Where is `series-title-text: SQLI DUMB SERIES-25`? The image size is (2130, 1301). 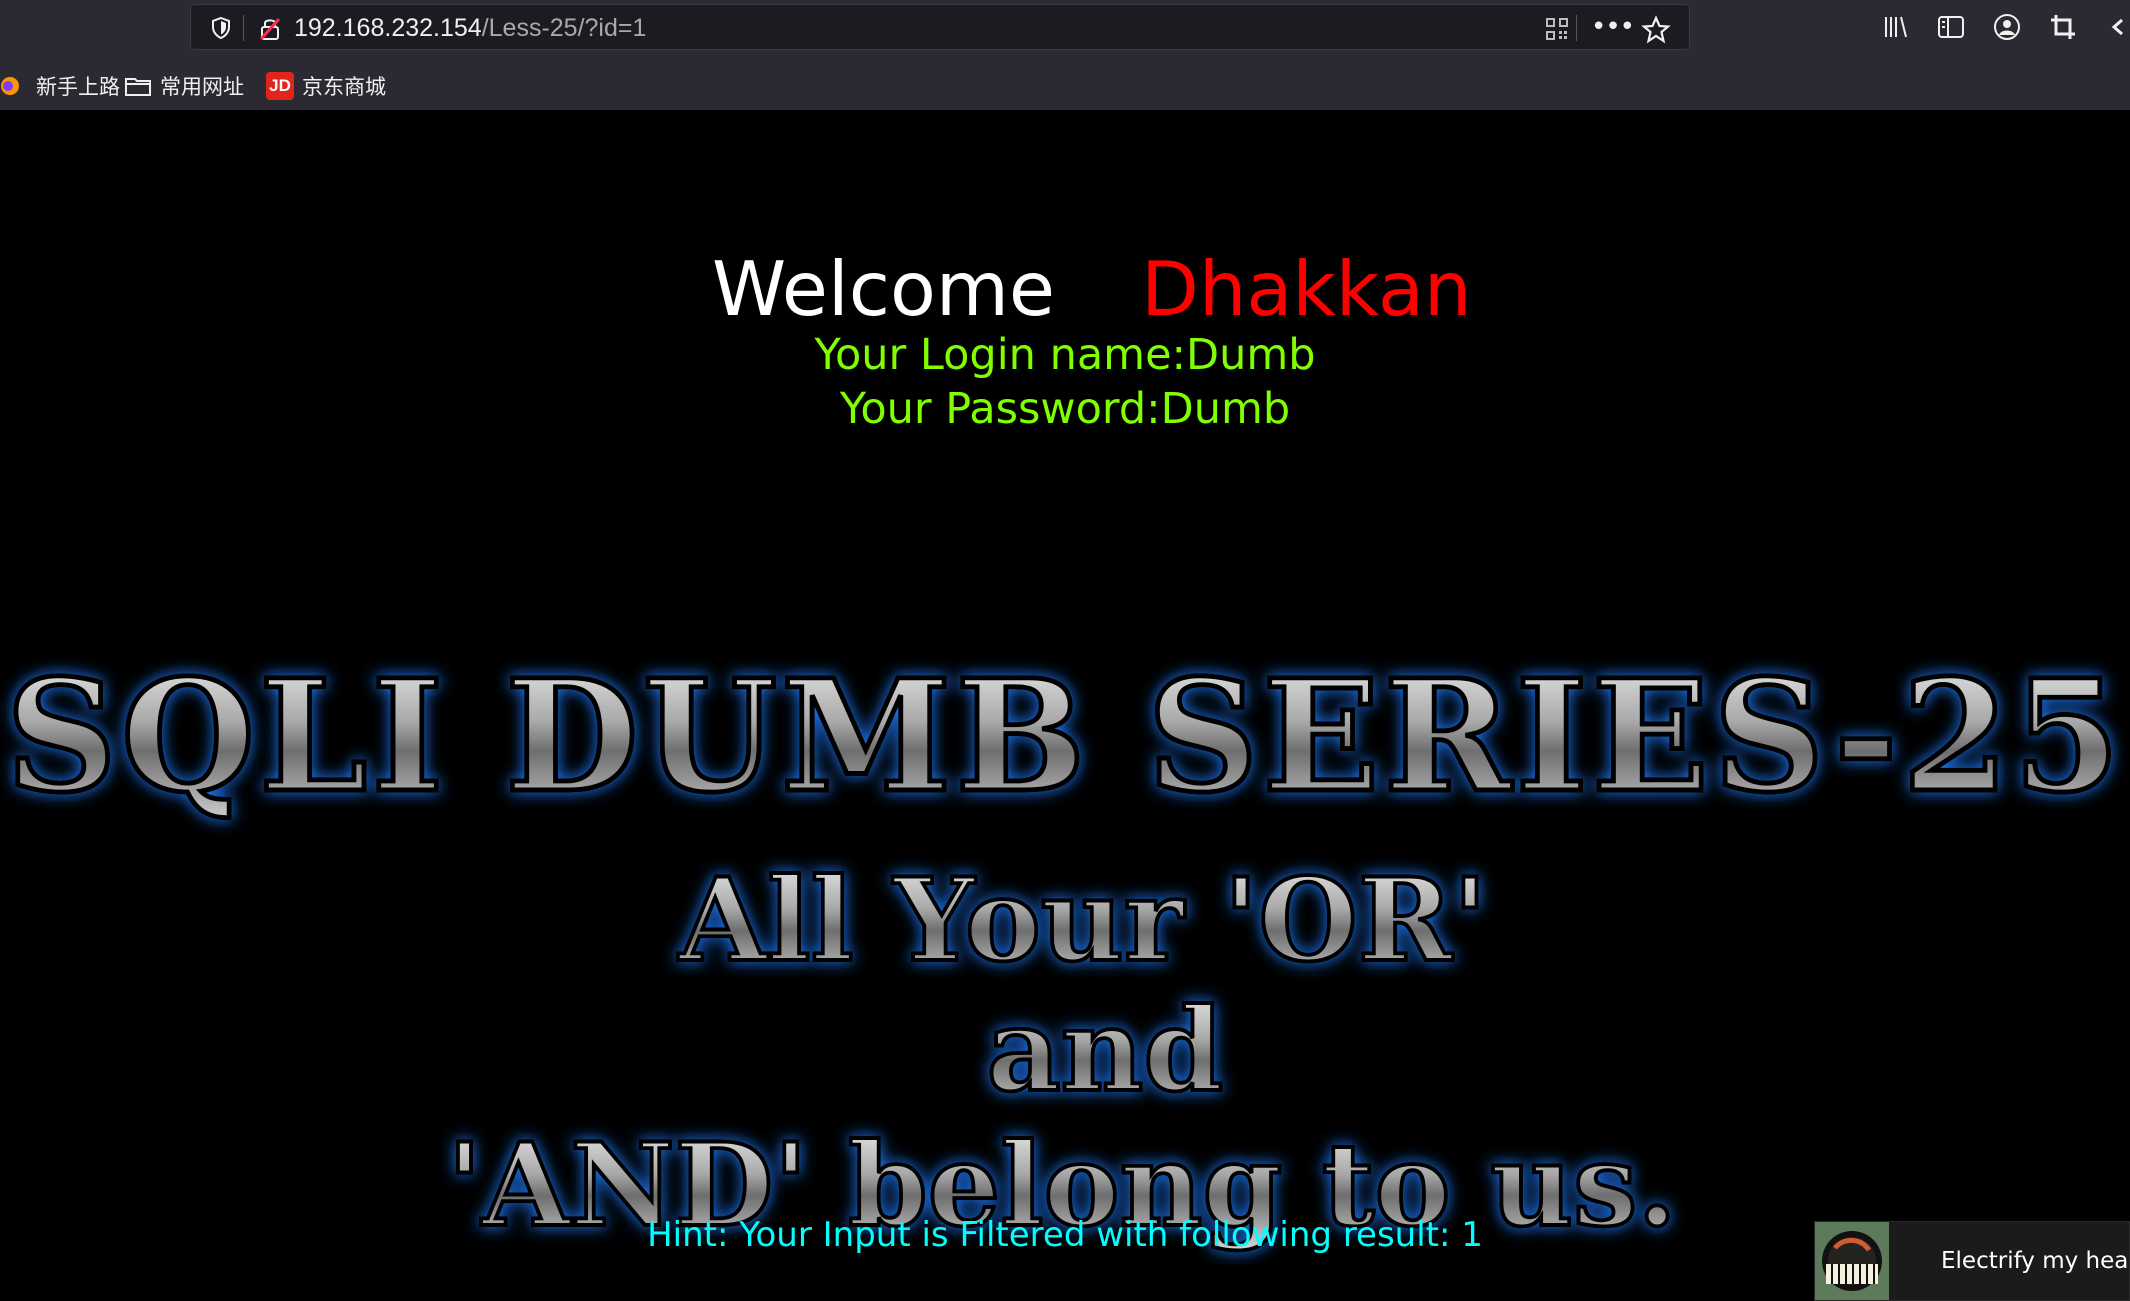 series-title-text: SQLI DUMB SERIES-25 is located at coordinates (1065, 736).